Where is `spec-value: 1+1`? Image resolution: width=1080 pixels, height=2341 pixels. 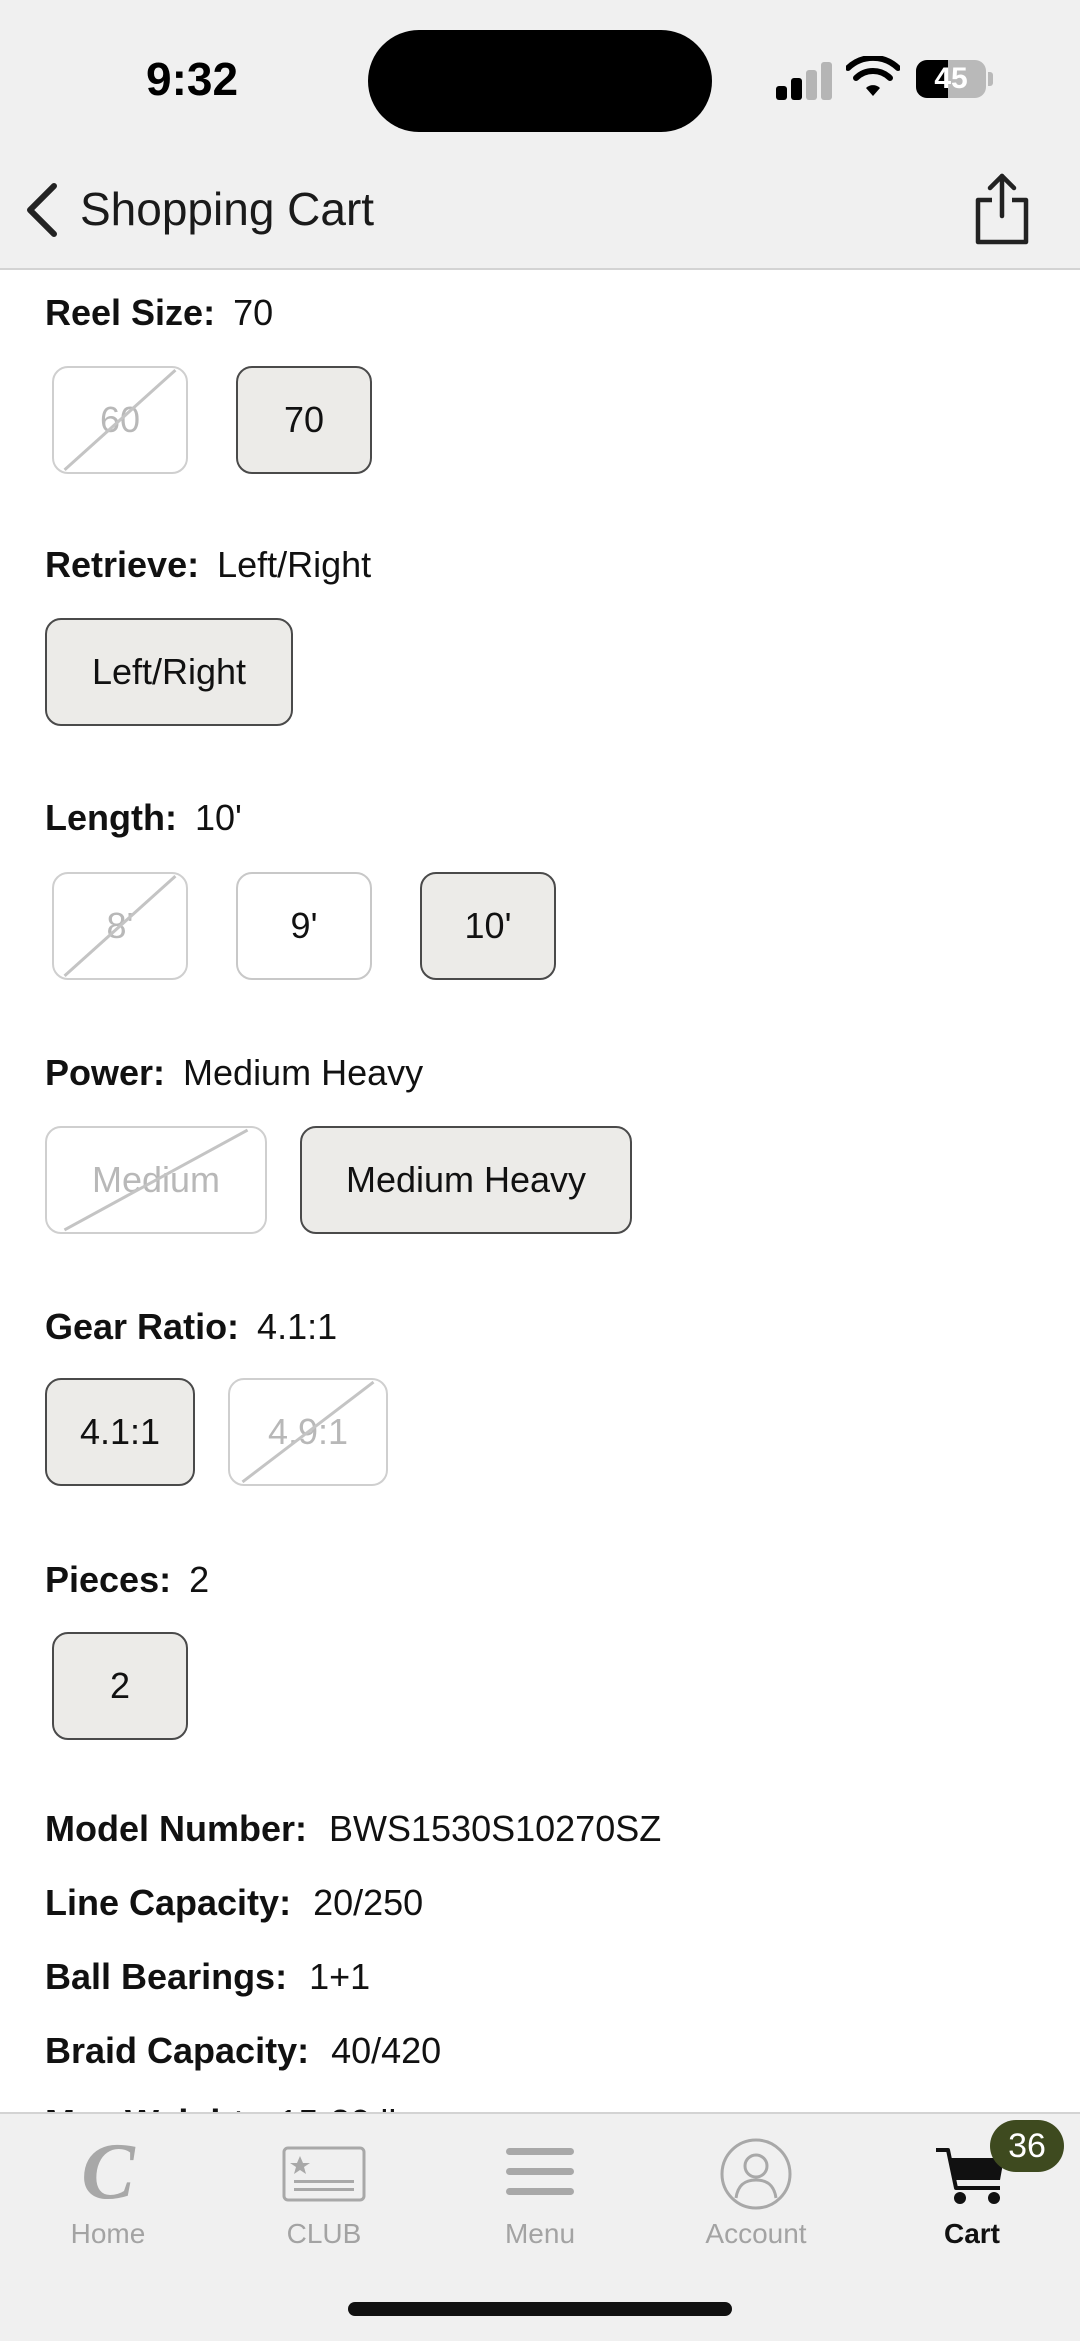
spec-value: 1+1 is located at coordinates (340, 1976).